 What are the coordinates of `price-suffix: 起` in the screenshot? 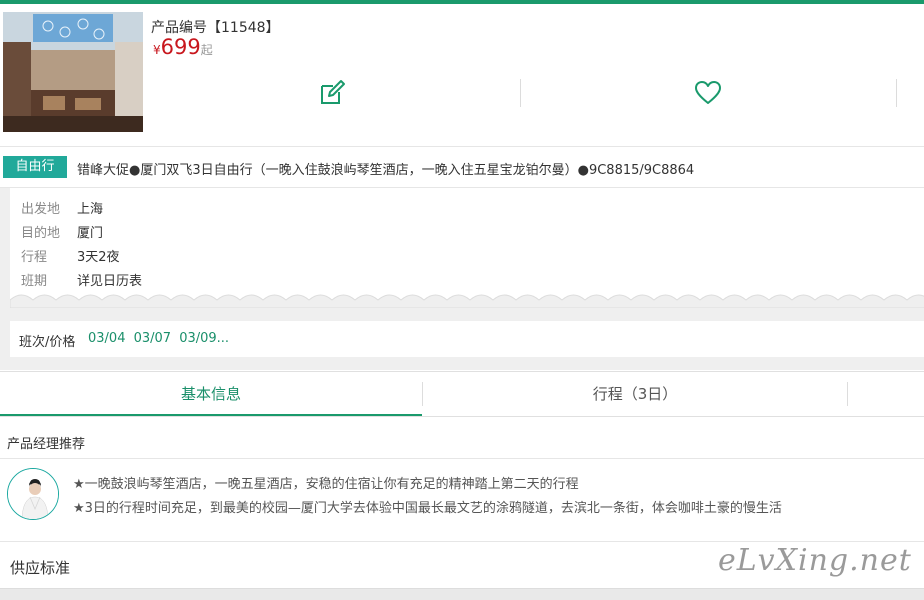 It's located at (206, 50).